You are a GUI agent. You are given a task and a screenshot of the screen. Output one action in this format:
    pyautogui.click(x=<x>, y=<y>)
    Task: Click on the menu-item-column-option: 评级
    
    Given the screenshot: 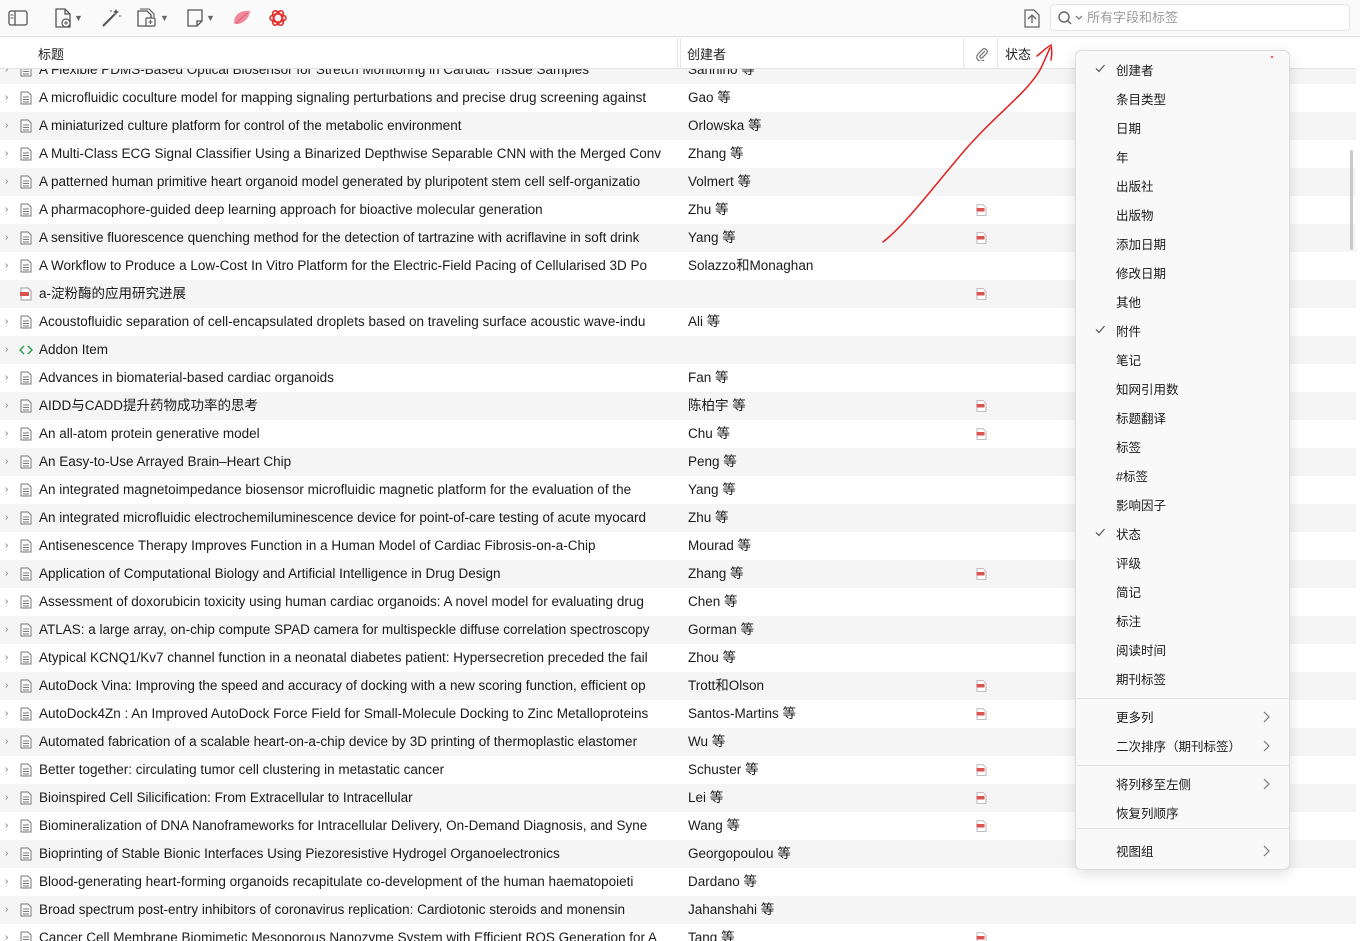 What is the action you would take?
    pyautogui.click(x=1182, y=562)
    